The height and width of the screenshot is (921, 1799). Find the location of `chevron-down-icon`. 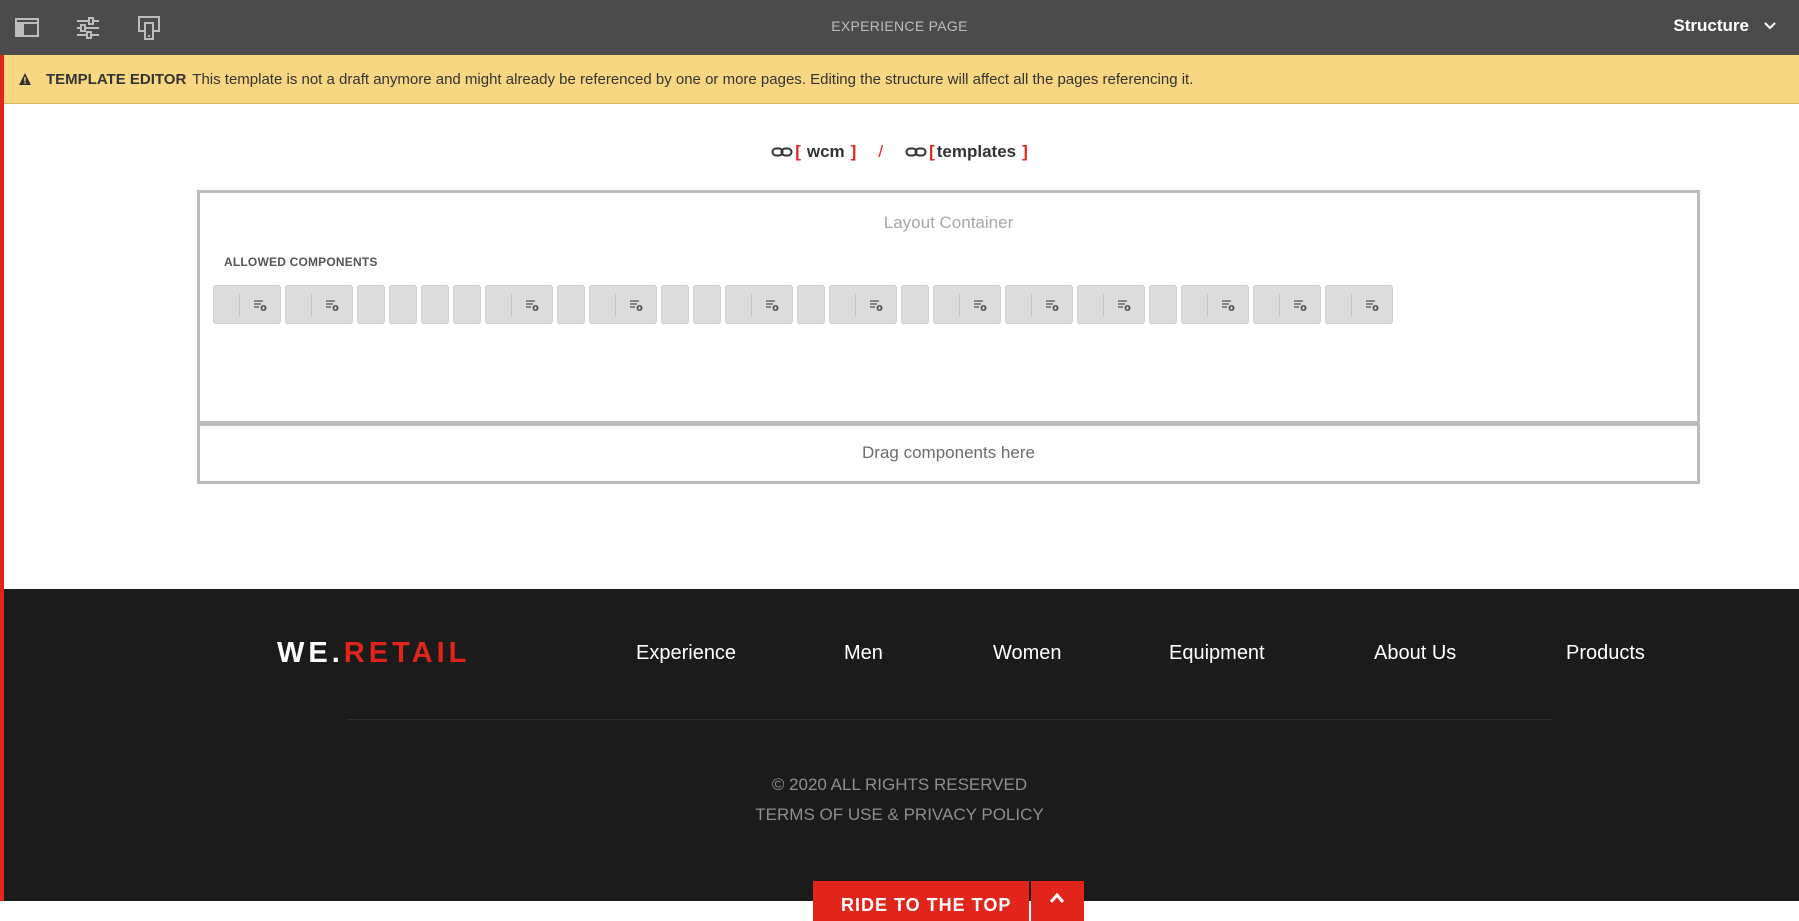

chevron-down-icon is located at coordinates (1770, 26).